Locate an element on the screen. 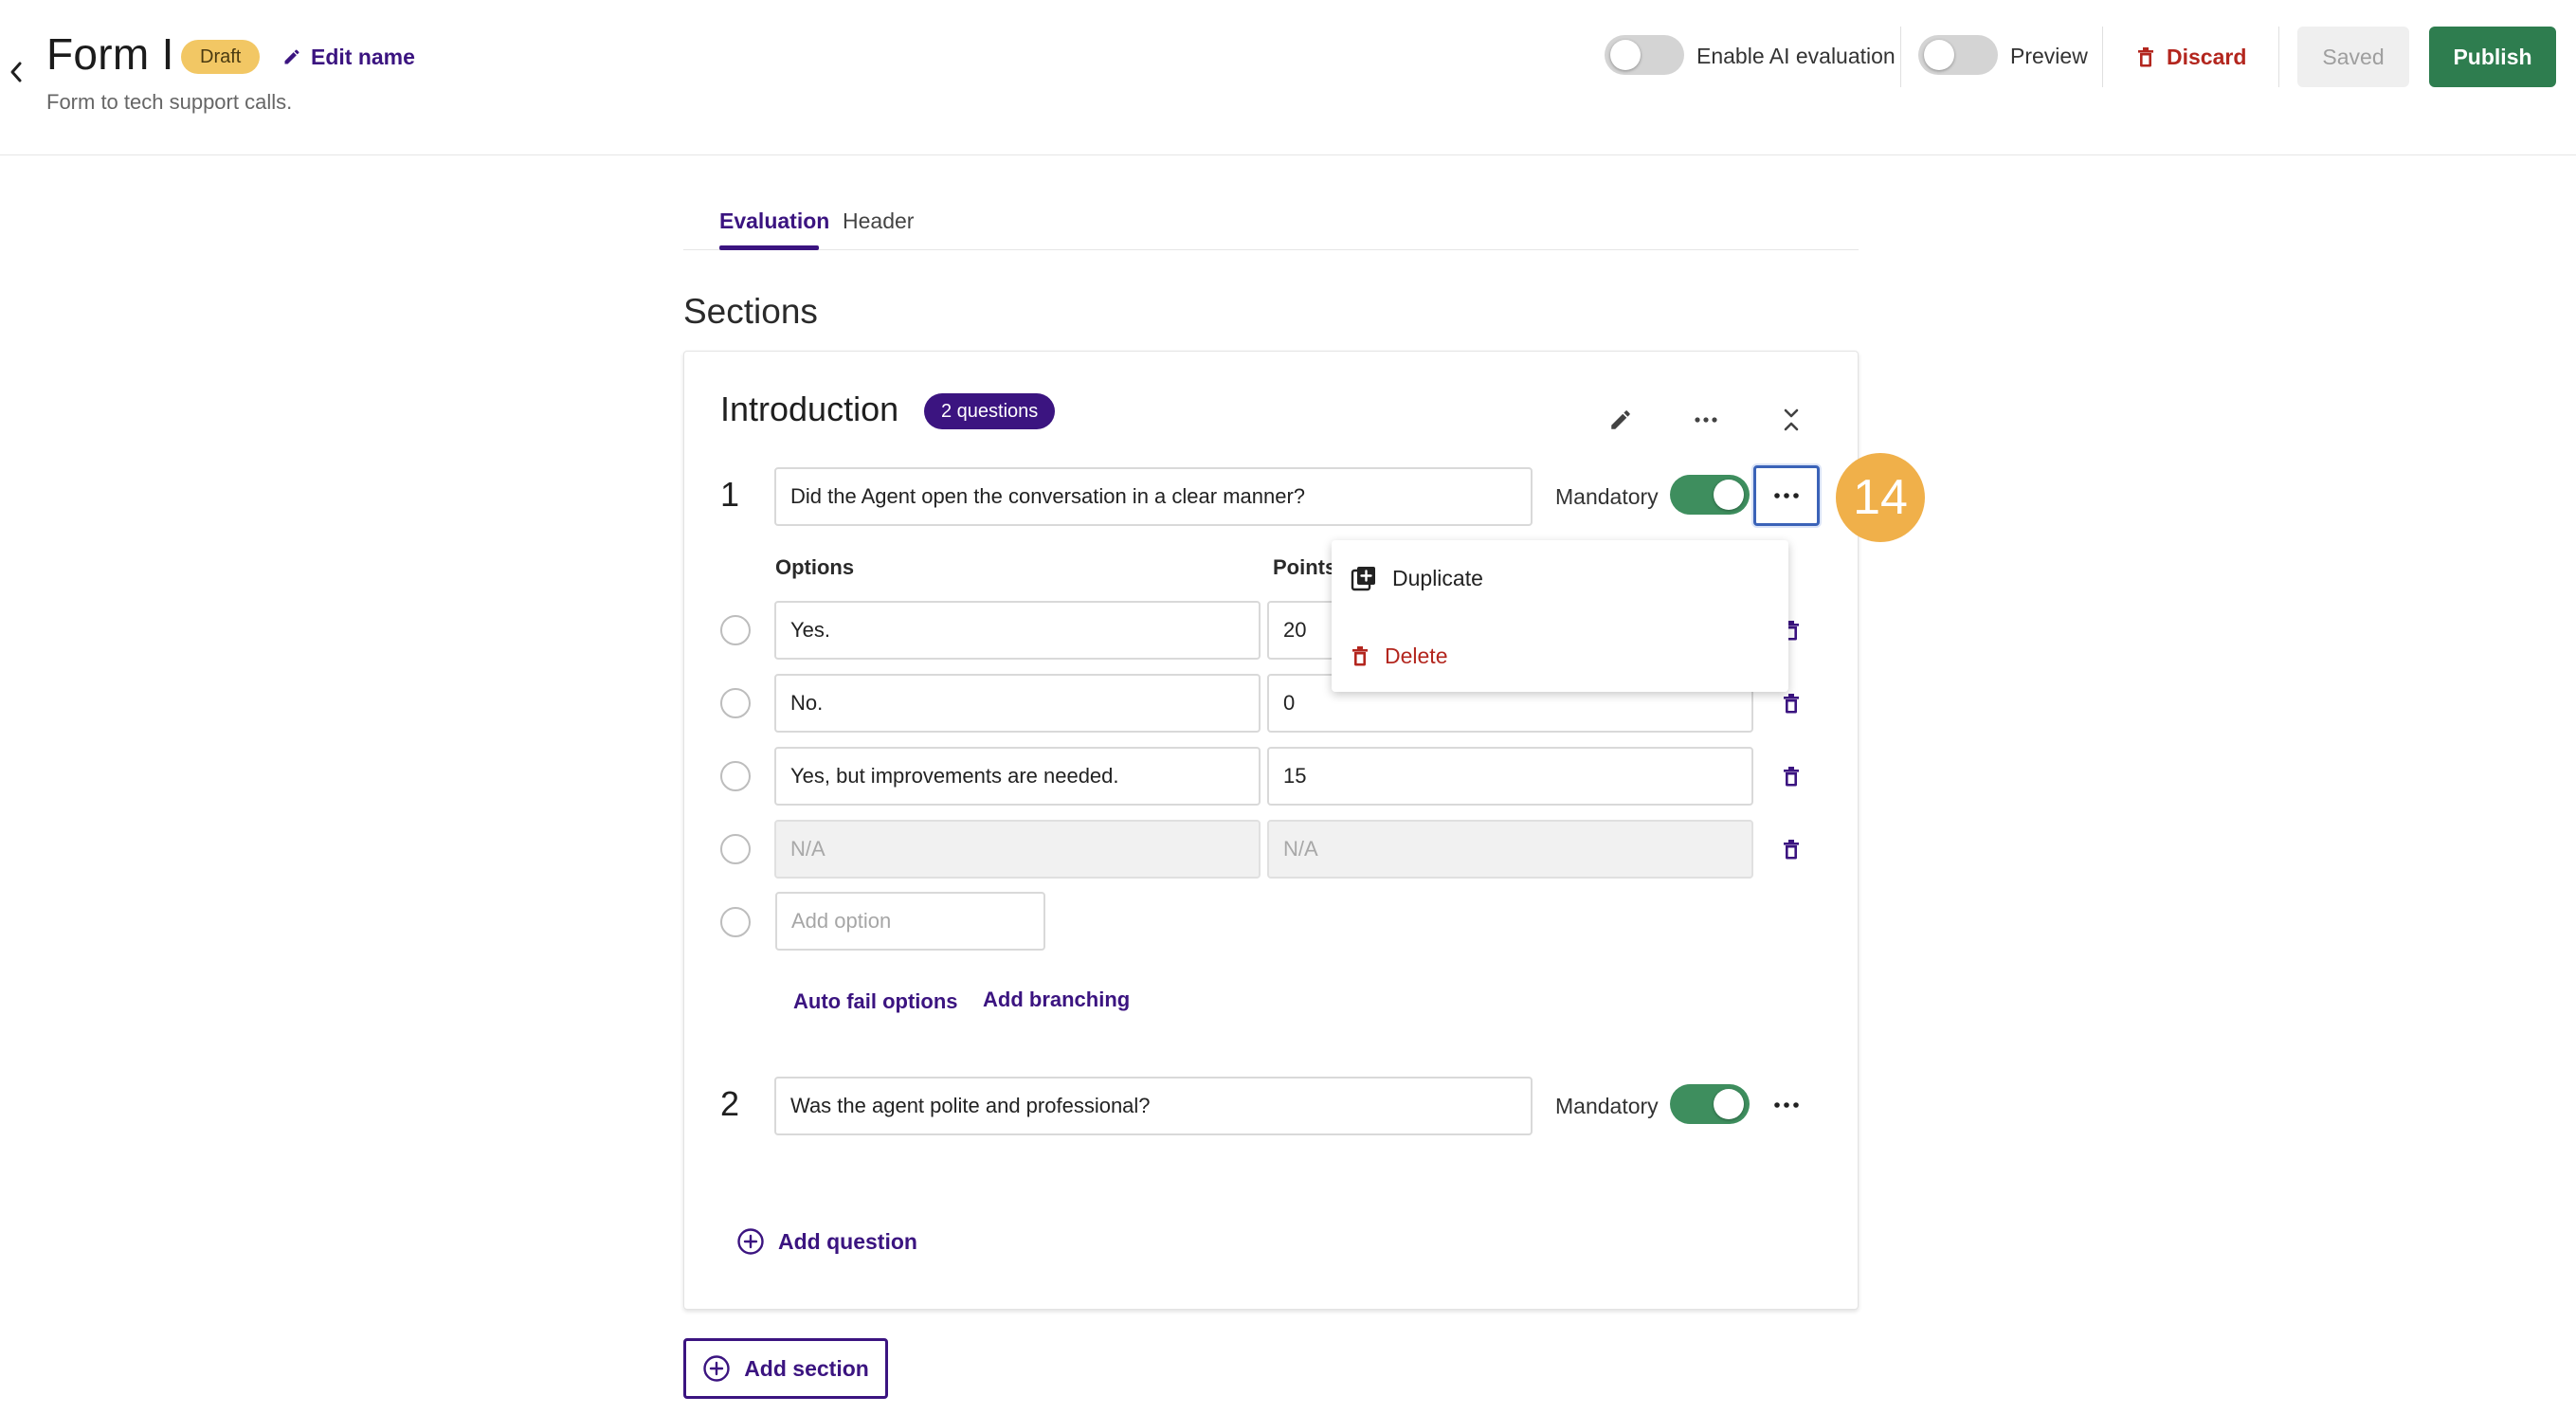 The height and width of the screenshot is (1414, 2576). duplicate-icon is located at coordinates (1363, 579).